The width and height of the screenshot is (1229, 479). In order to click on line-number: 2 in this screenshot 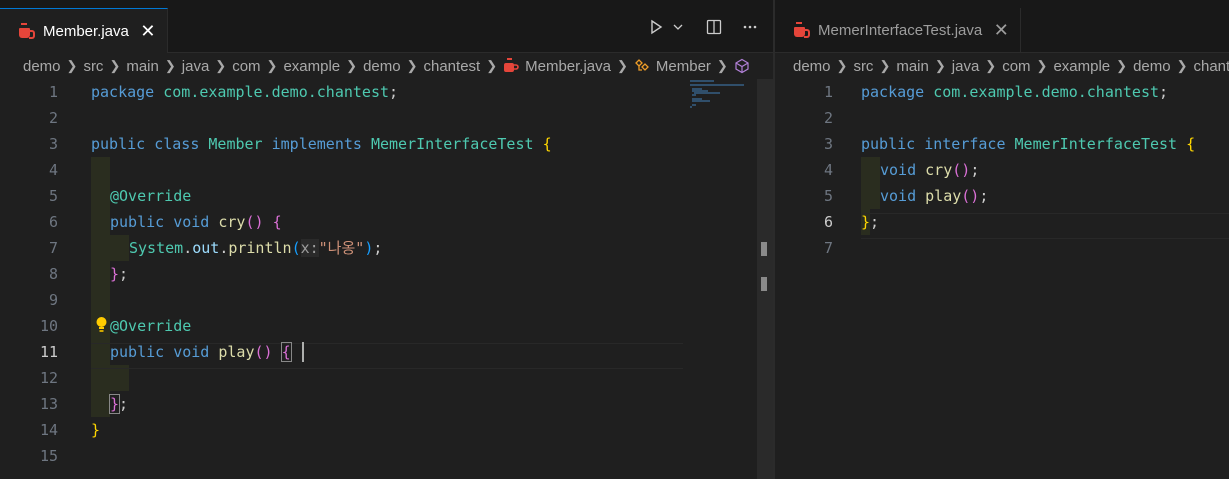, I will do `click(53, 118)`.